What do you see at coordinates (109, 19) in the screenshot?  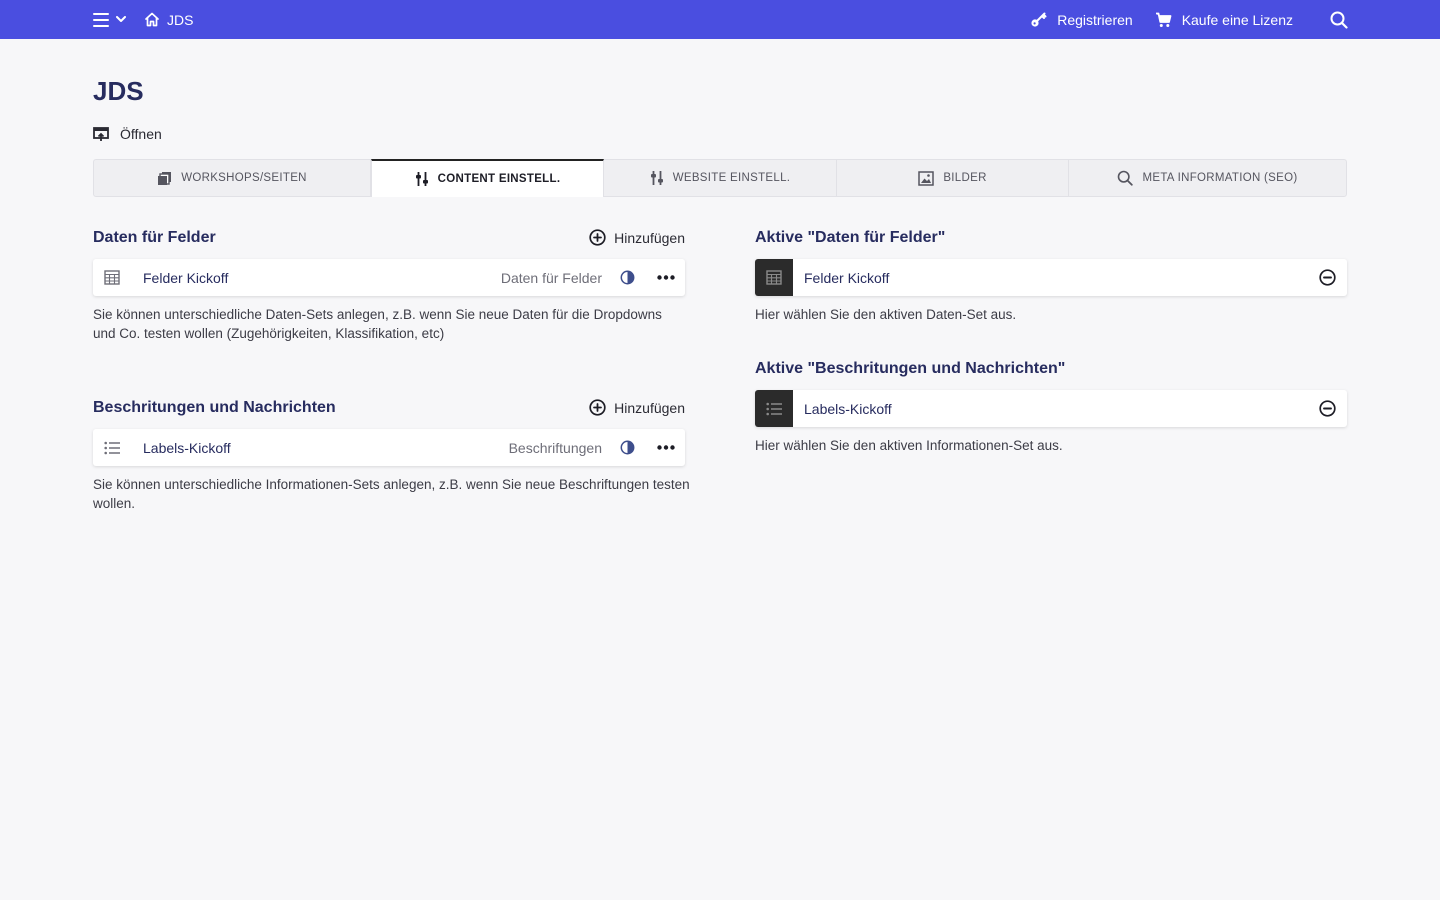 I see `menu-button` at bounding box center [109, 19].